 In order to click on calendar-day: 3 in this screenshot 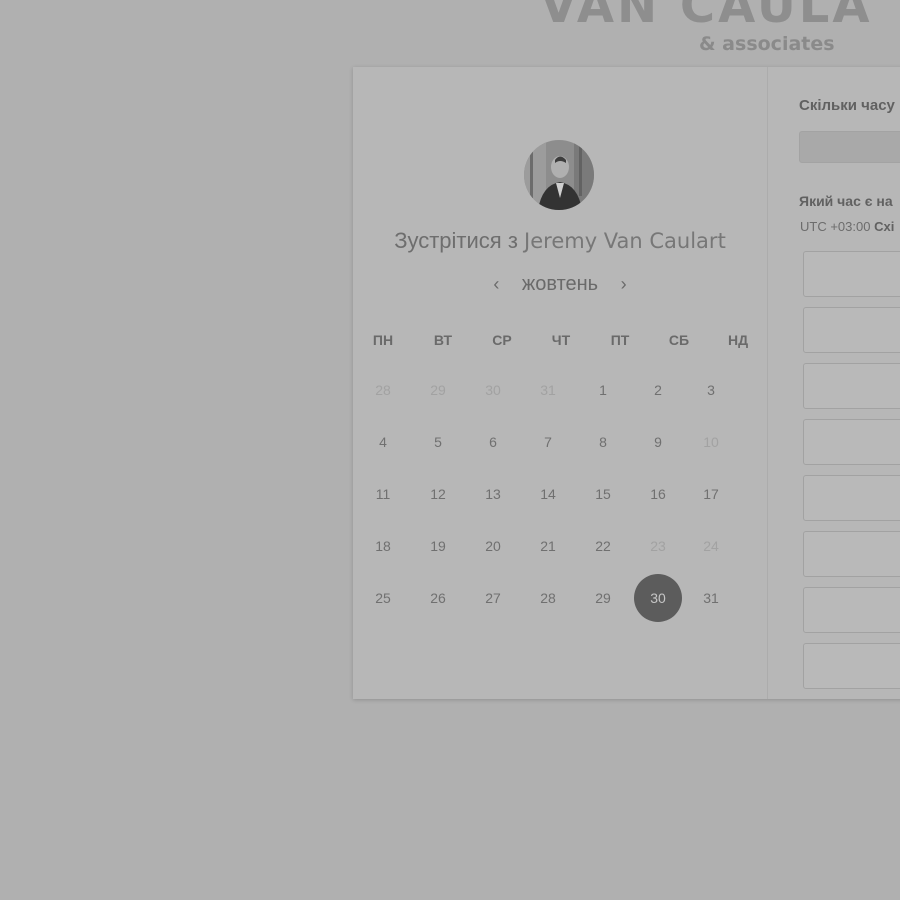, I will do `click(711, 390)`.